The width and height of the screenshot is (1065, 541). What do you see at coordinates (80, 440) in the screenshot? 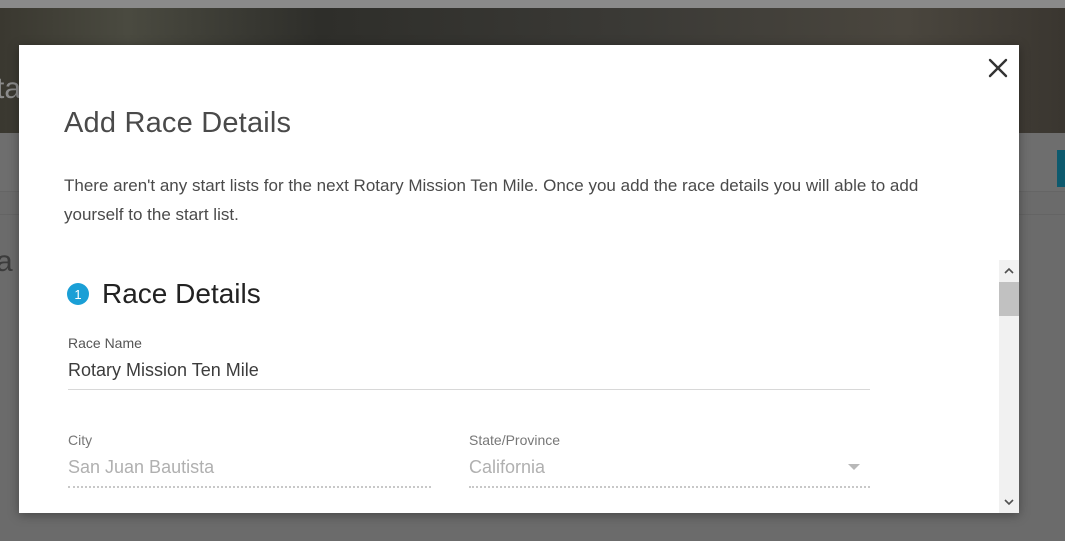
I see `city-label: City` at bounding box center [80, 440].